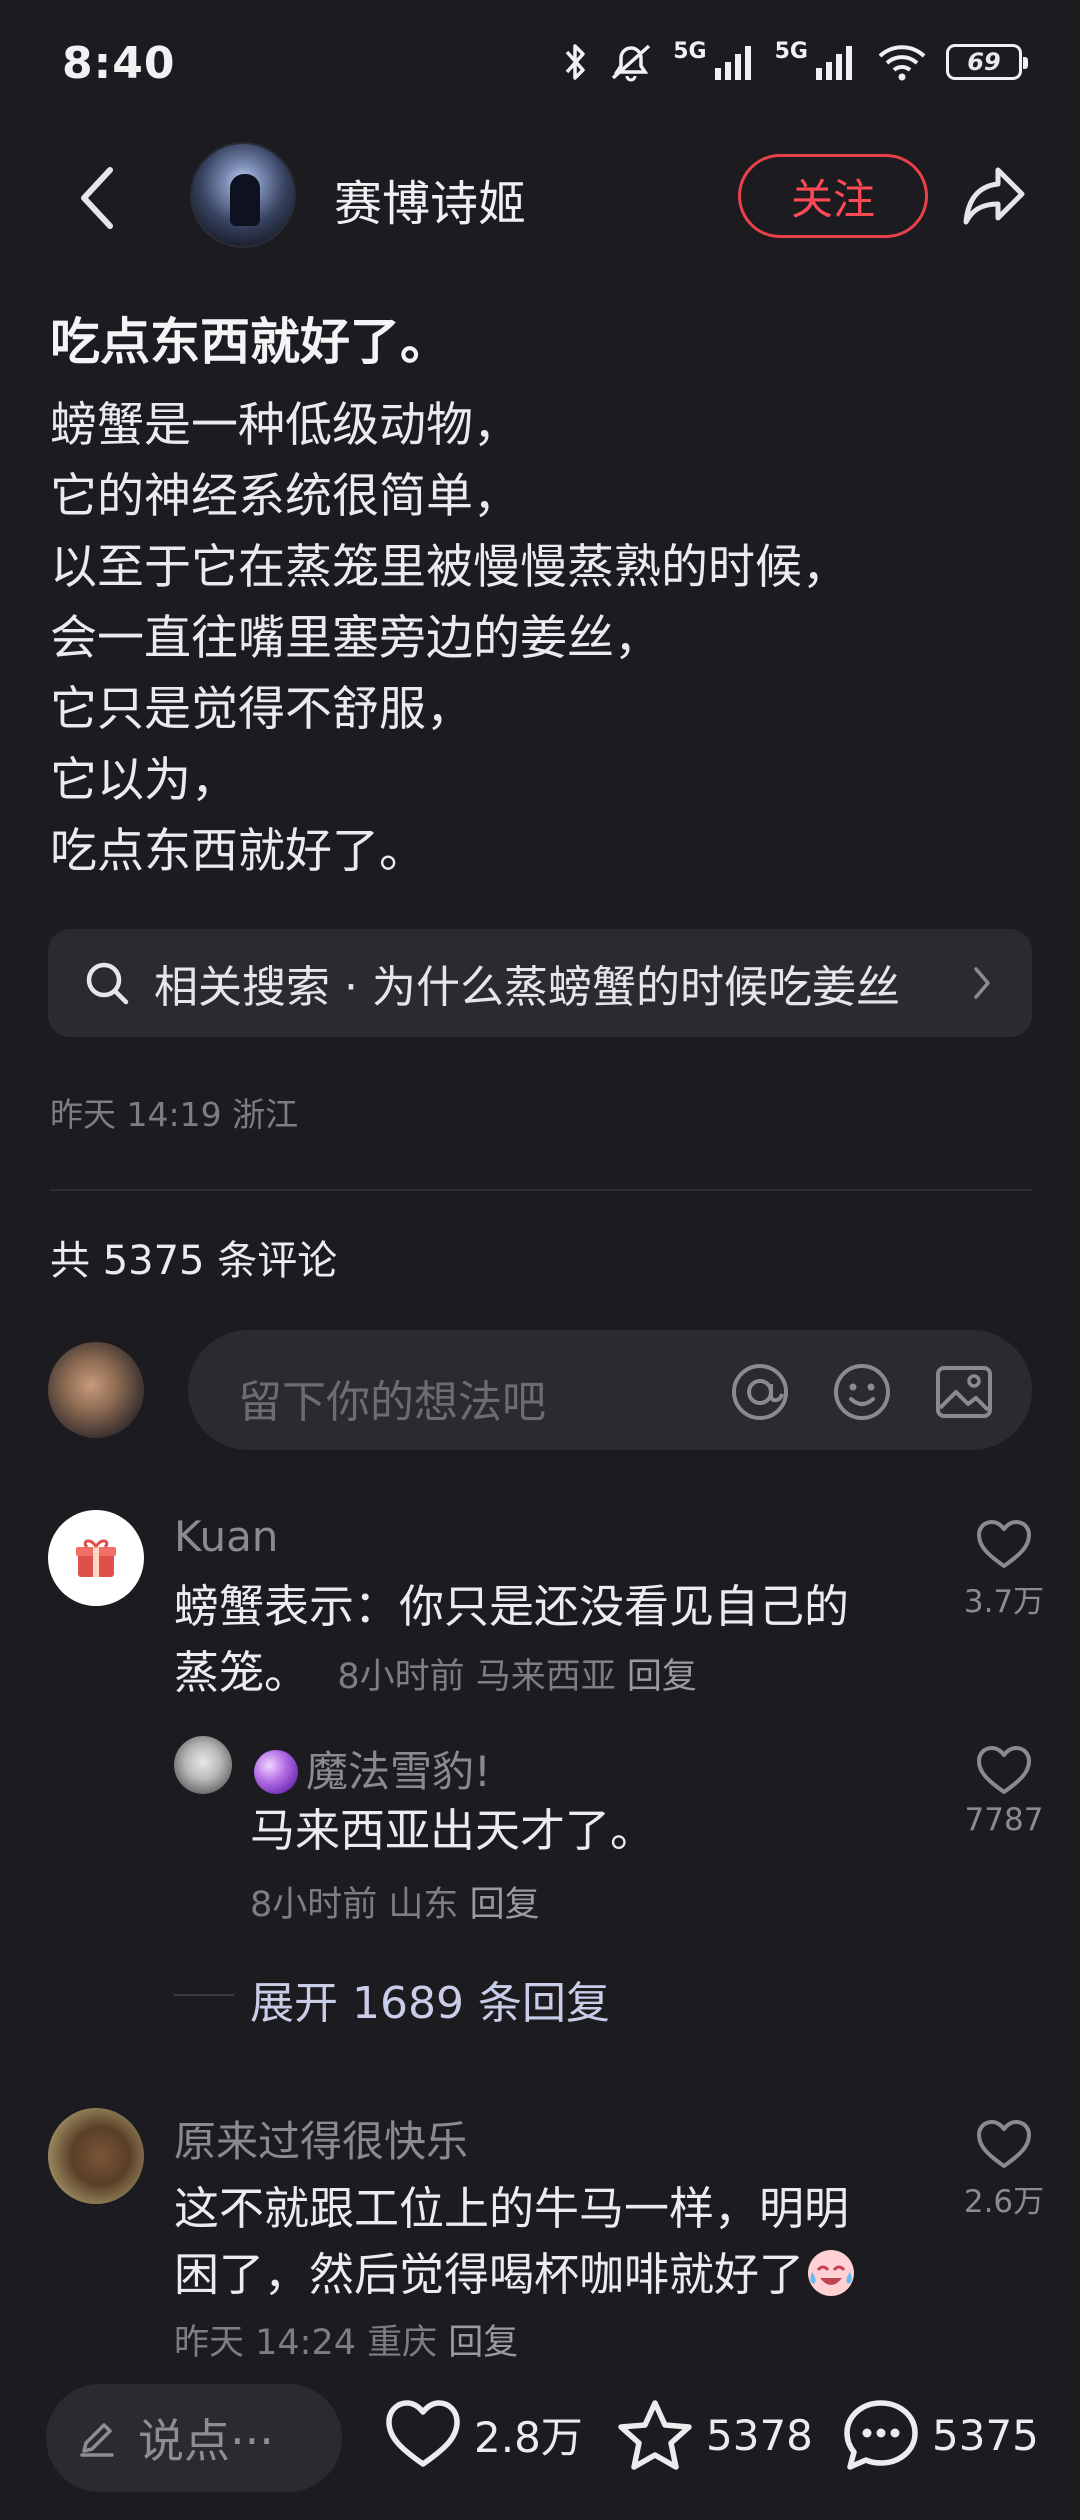 The image size is (1080, 2520). Describe the element at coordinates (174, 1114) in the screenshot. I see `post-meta: 昨天 14:19 浙江` at that location.